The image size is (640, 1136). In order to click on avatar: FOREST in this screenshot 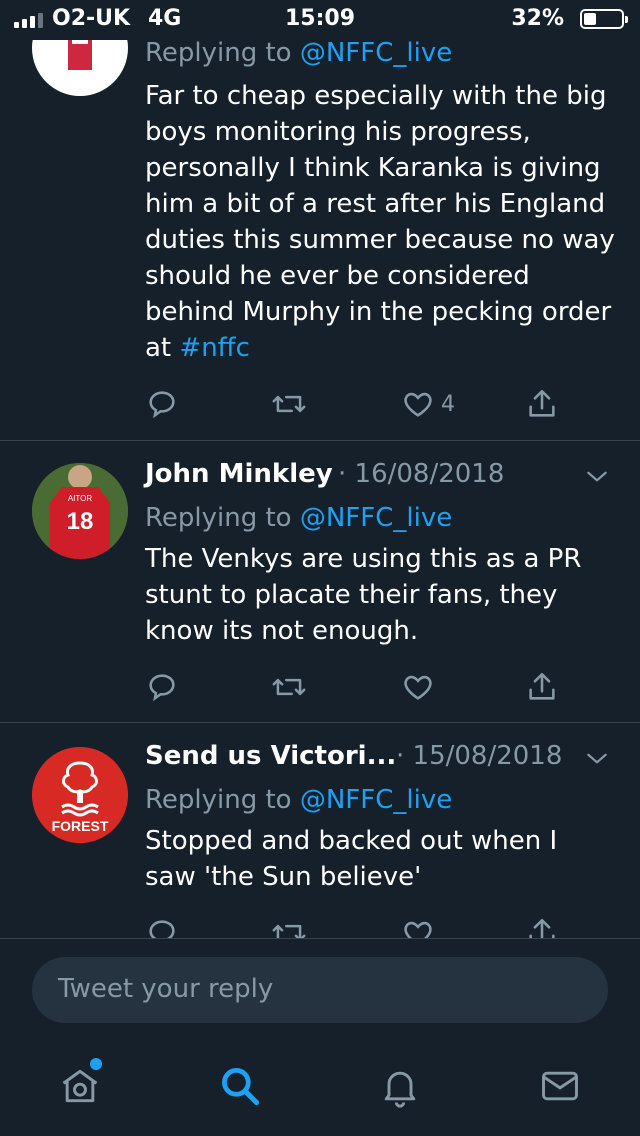, I will do `click(80, 795)`.